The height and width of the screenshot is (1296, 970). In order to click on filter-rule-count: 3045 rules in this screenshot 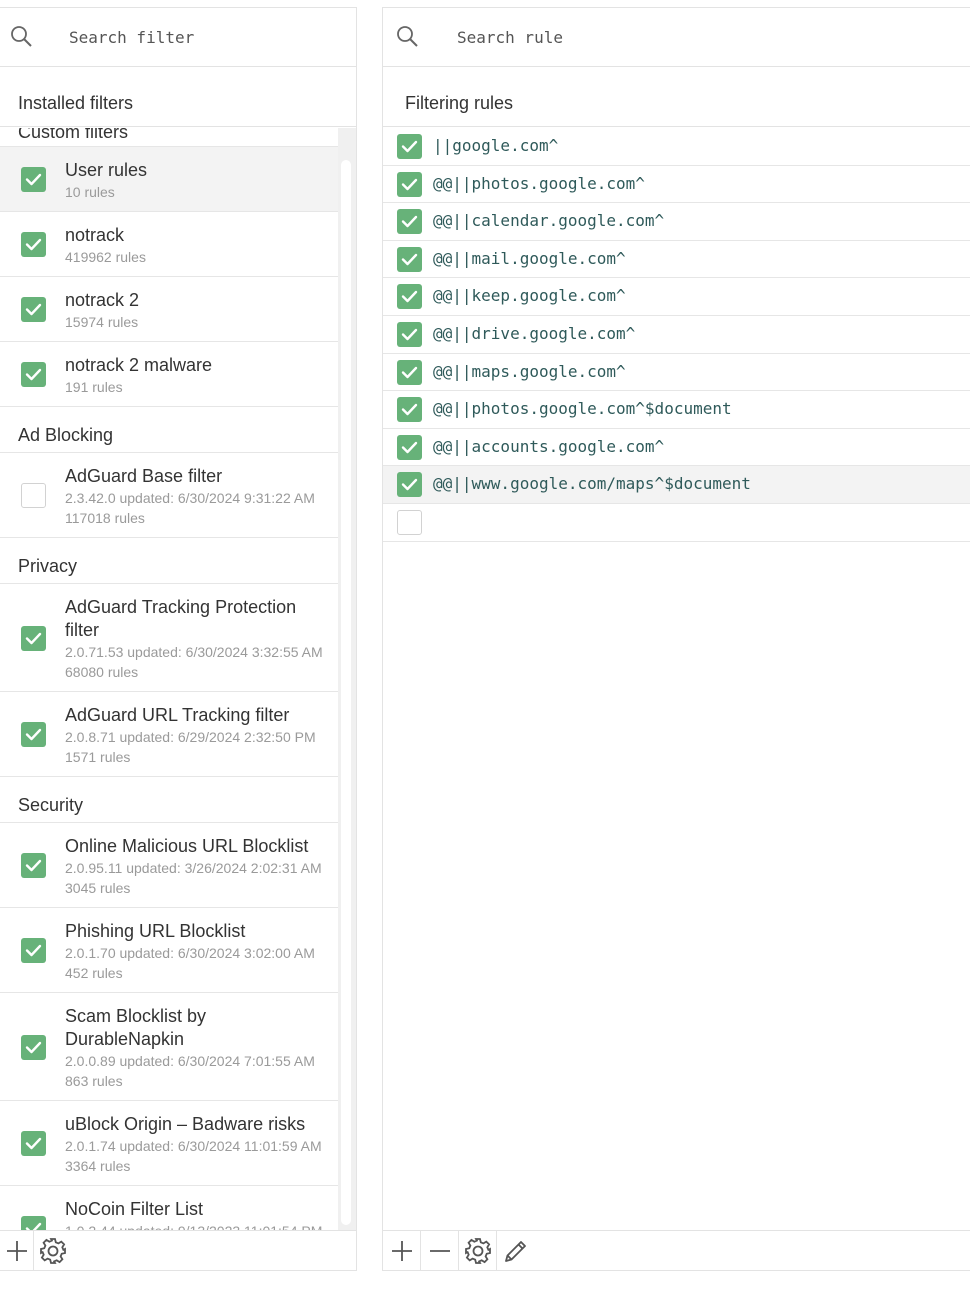, I will do `click(98, 888)`.